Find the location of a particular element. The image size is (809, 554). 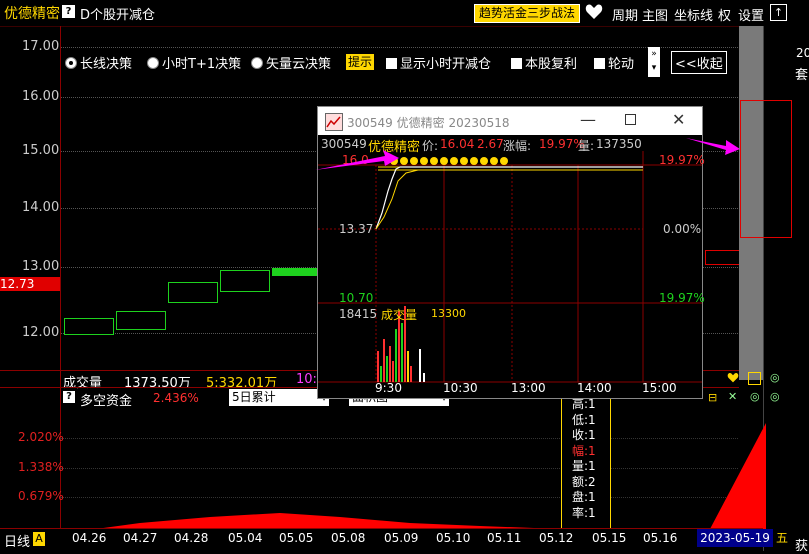

tooltip-line: 率:1 is located at coordinates (584, 512).